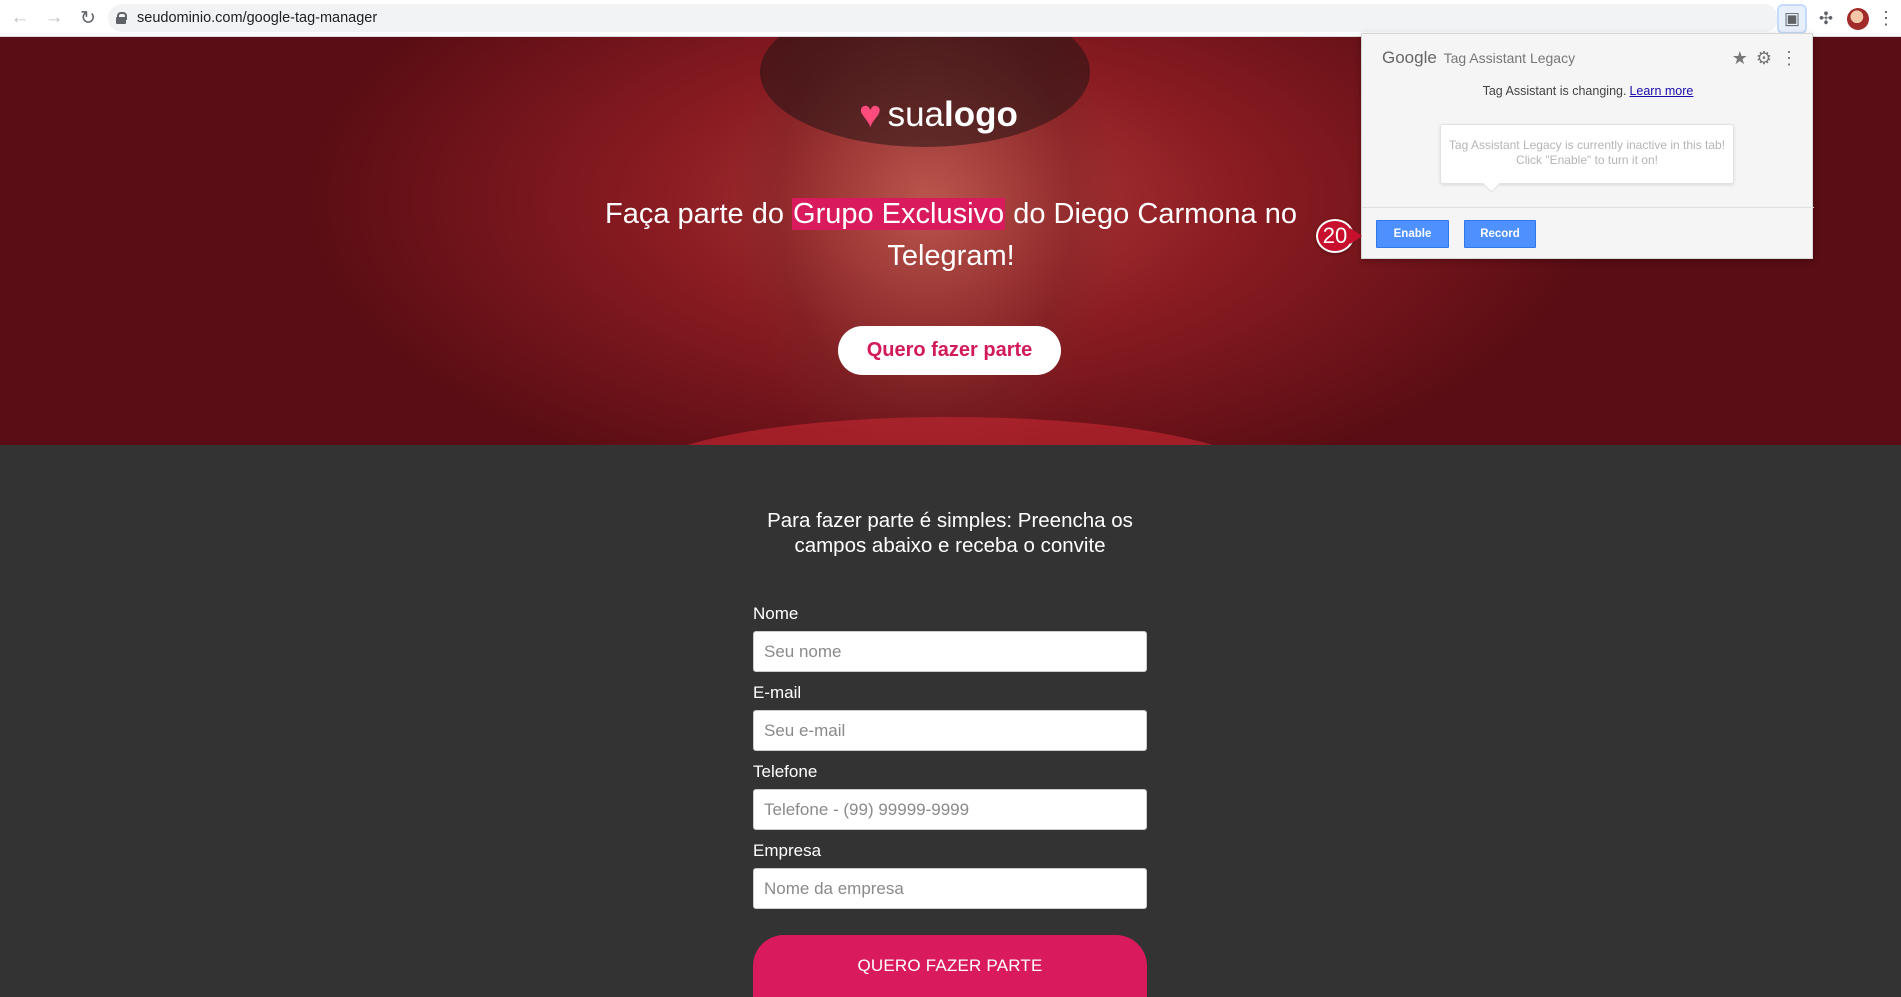  What do you see at coordinates (950, 651) in the screenshot?
I see `name-field` at bounding box center [950, 651].